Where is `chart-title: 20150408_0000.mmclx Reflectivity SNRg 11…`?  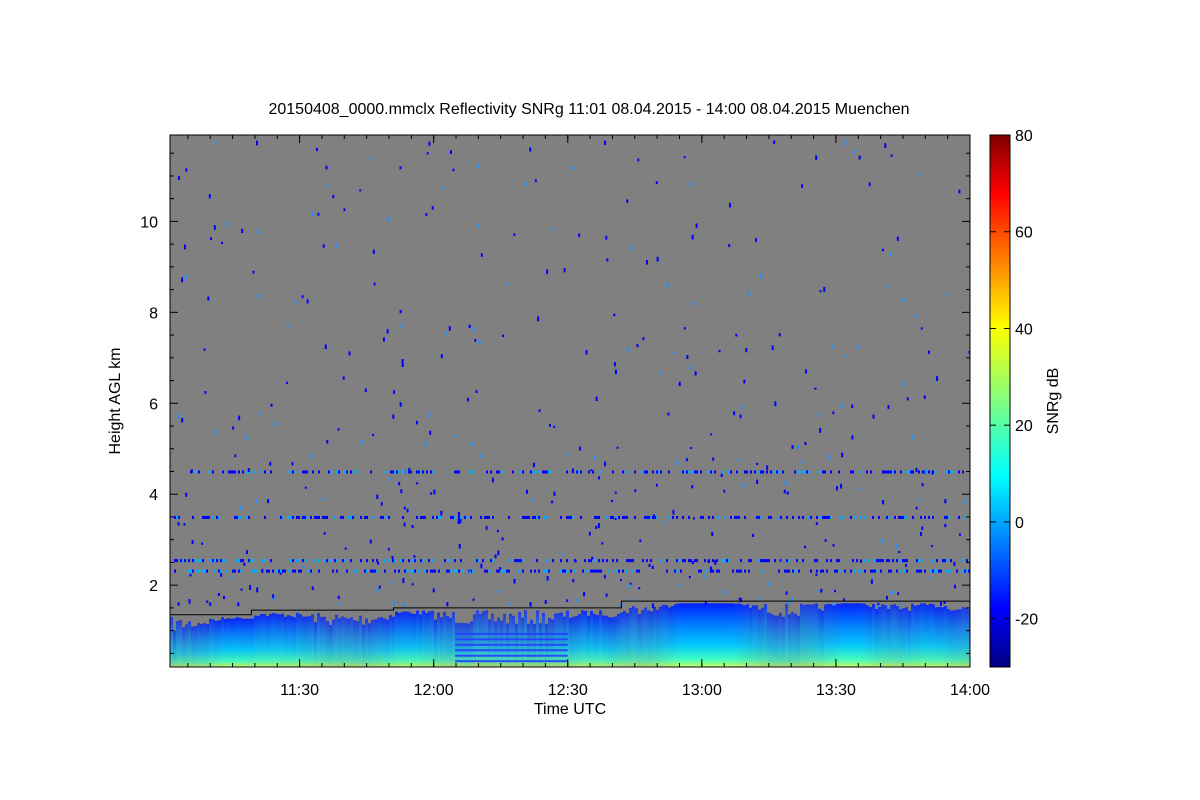 chart-title: 20150408_0000.mmclx Reflectivity SNRg 11… is located at coordinates (588, 109).